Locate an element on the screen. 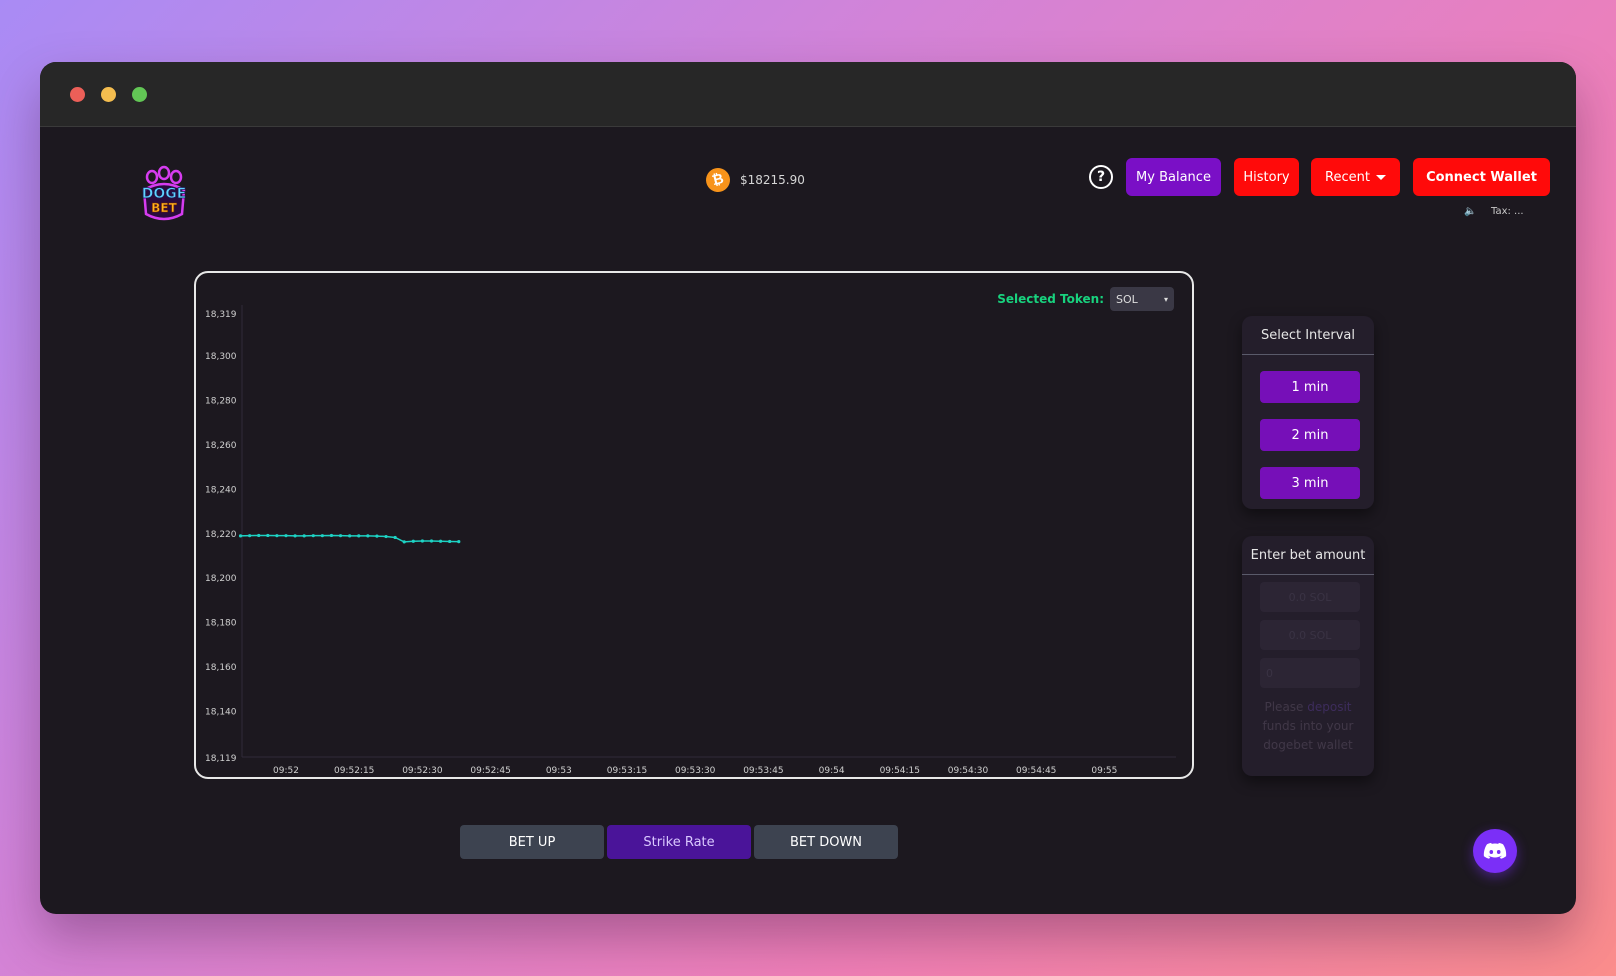 Image resolution: width=1616 pixels, height=976 pixels. interval-3min-label: 3 min is located at coordinates (1310, 483).